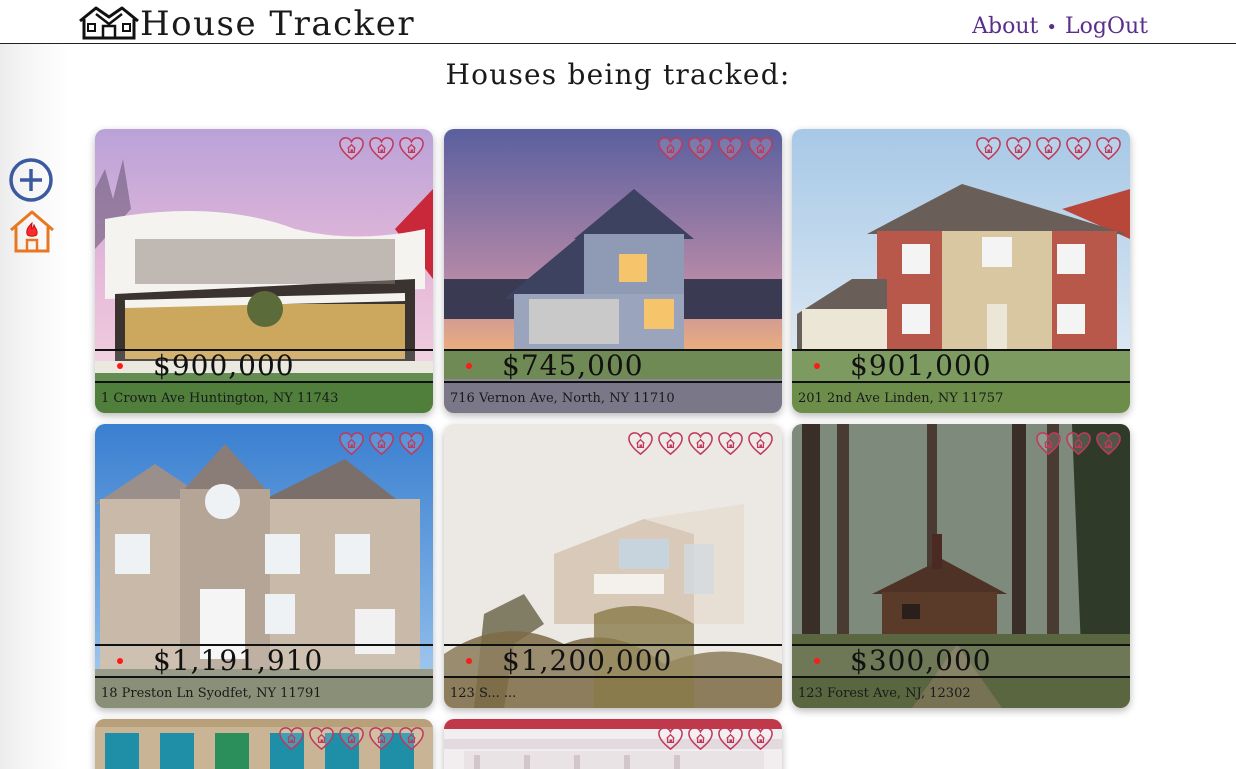 The height and width of the screenshot is (769, 1236). I want to click on house-fire-button, so click(32, 231).